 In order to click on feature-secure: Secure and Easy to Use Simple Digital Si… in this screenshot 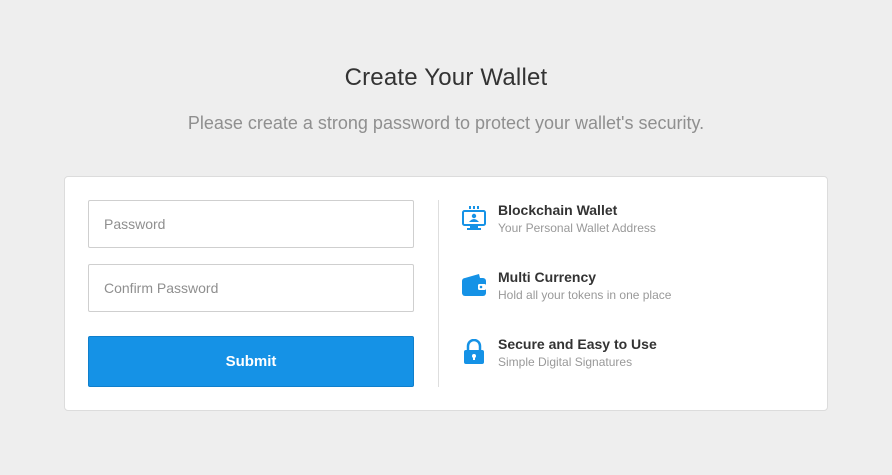, I will do `click(631, 355)`.